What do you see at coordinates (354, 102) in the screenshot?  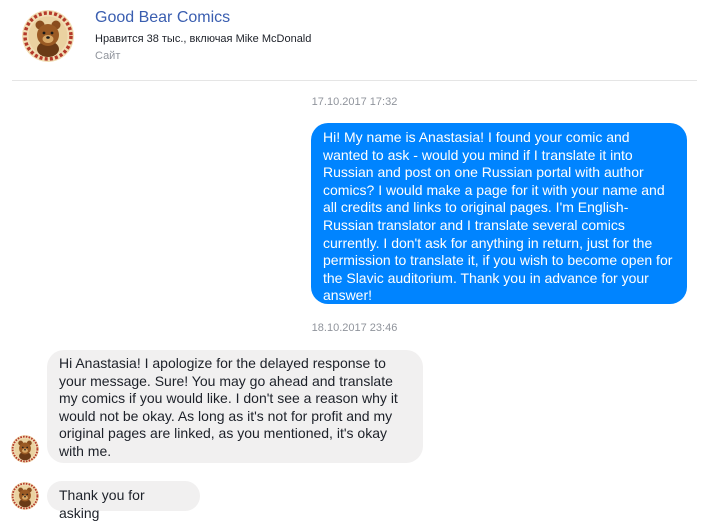 I see `timestamp: 17.10.2017 17:32` at bounding box center [354, 102].